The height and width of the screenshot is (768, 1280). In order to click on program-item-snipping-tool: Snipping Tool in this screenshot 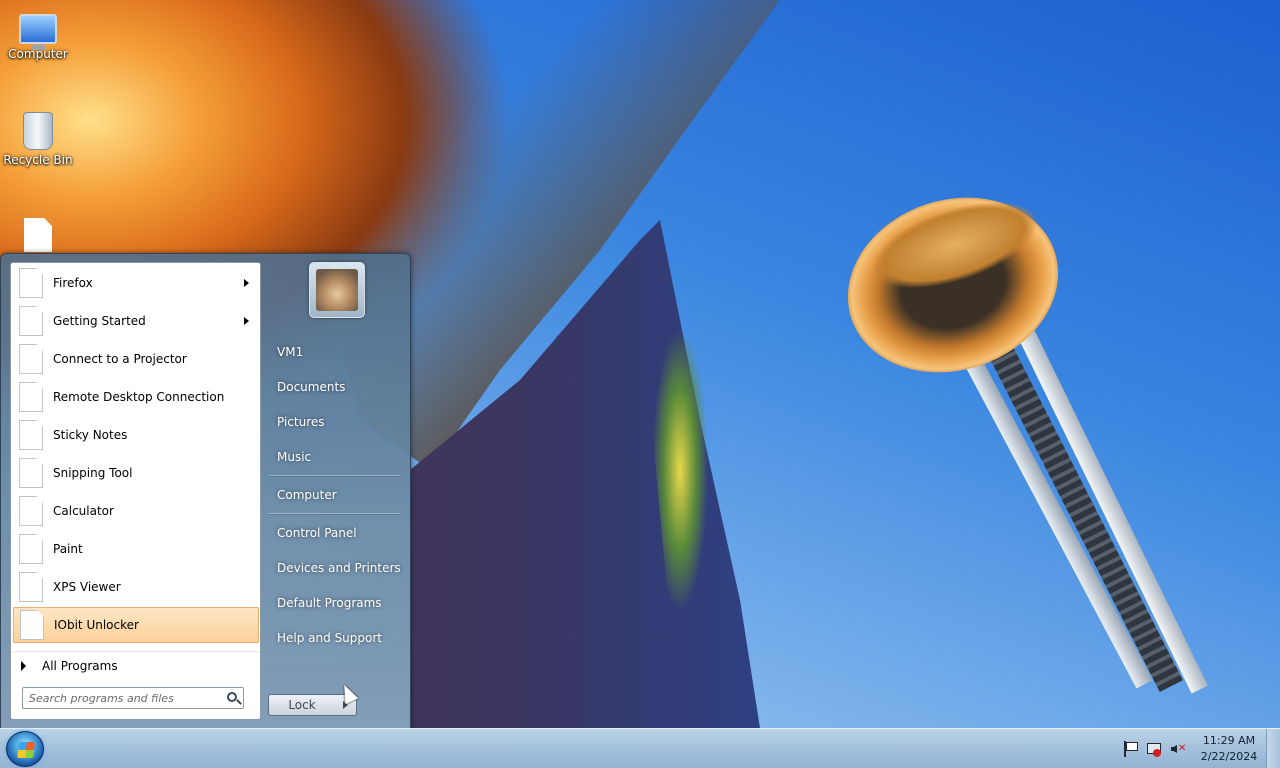, I will do `click(136, 473)`.